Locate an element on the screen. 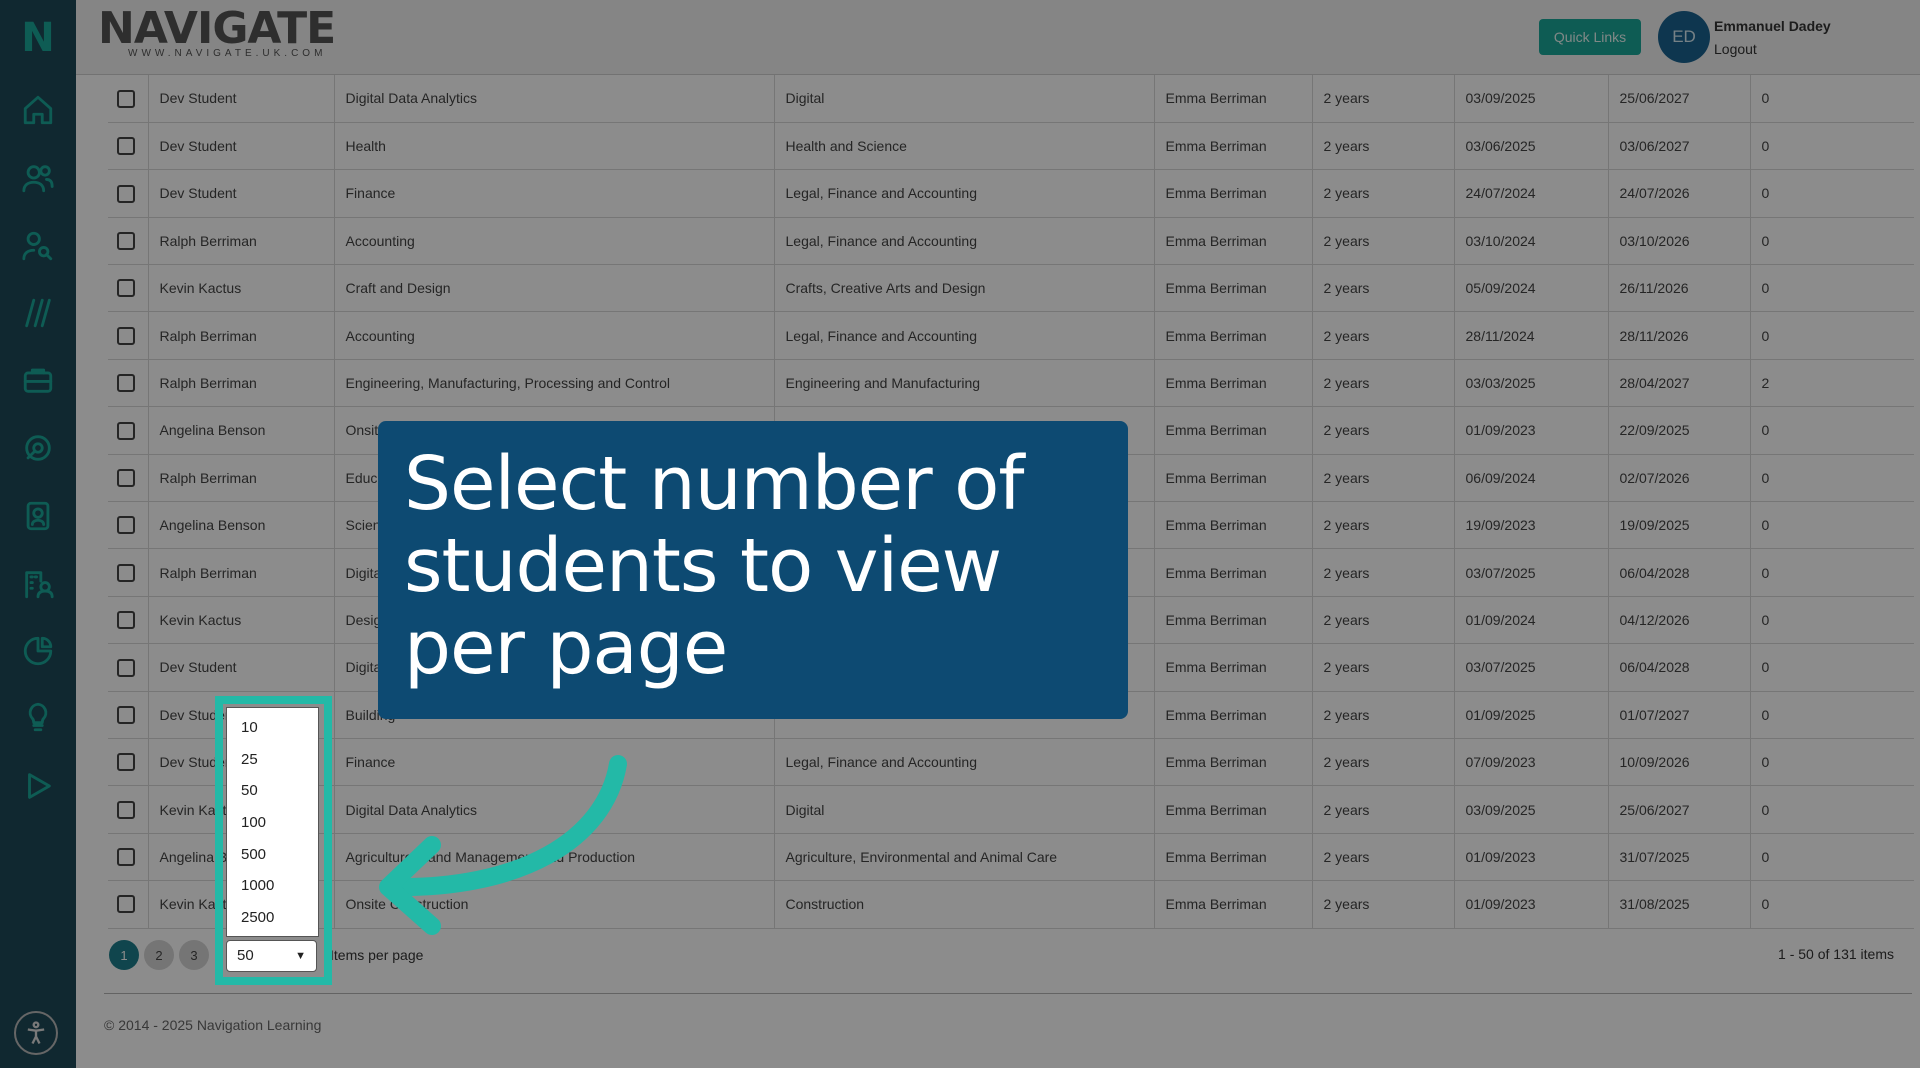 The height and width of the screenshot is (1068, 1920). per-page-dropdown-list: 10 25 50 100 500 1000 2500 is located at coordinates (272, 822).